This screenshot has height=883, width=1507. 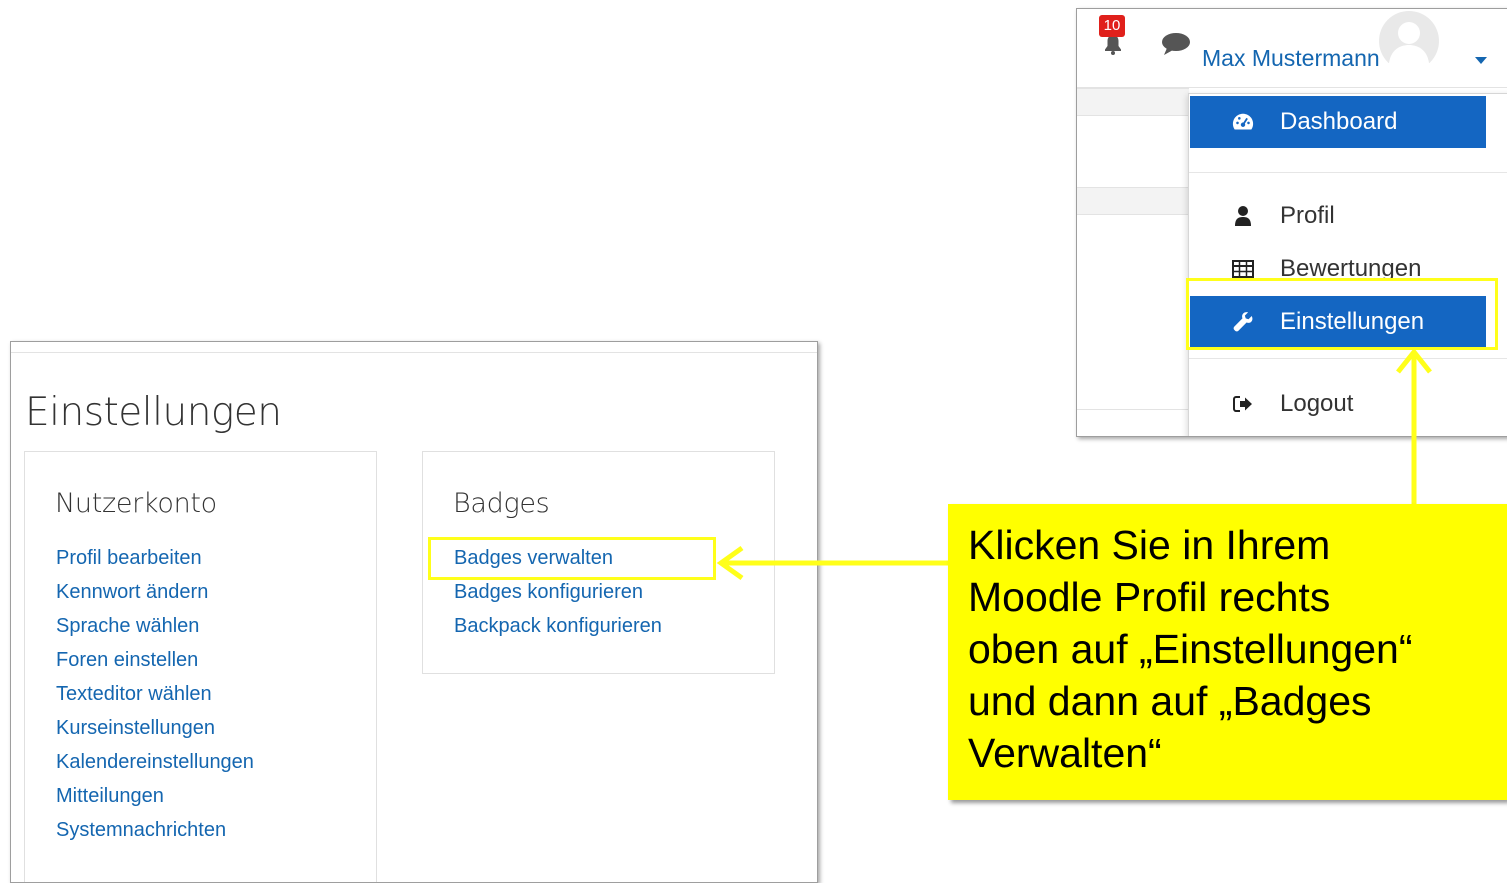 What do you see at coordinates (558, 595) in the screenshot?
I see `link-badges-konfigurieren: Badges konfigurieren` at bounding box center [558, 595].